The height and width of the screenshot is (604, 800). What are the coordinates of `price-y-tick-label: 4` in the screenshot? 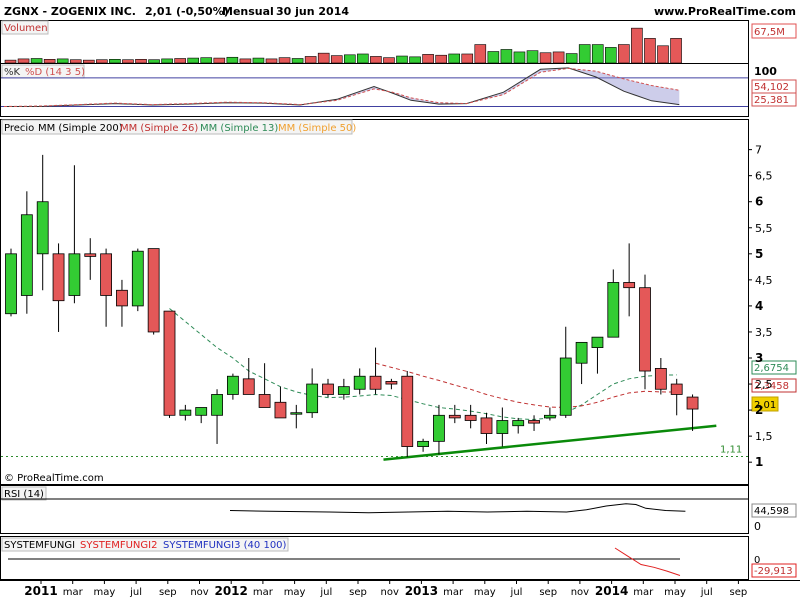 It's located at (759, 306).